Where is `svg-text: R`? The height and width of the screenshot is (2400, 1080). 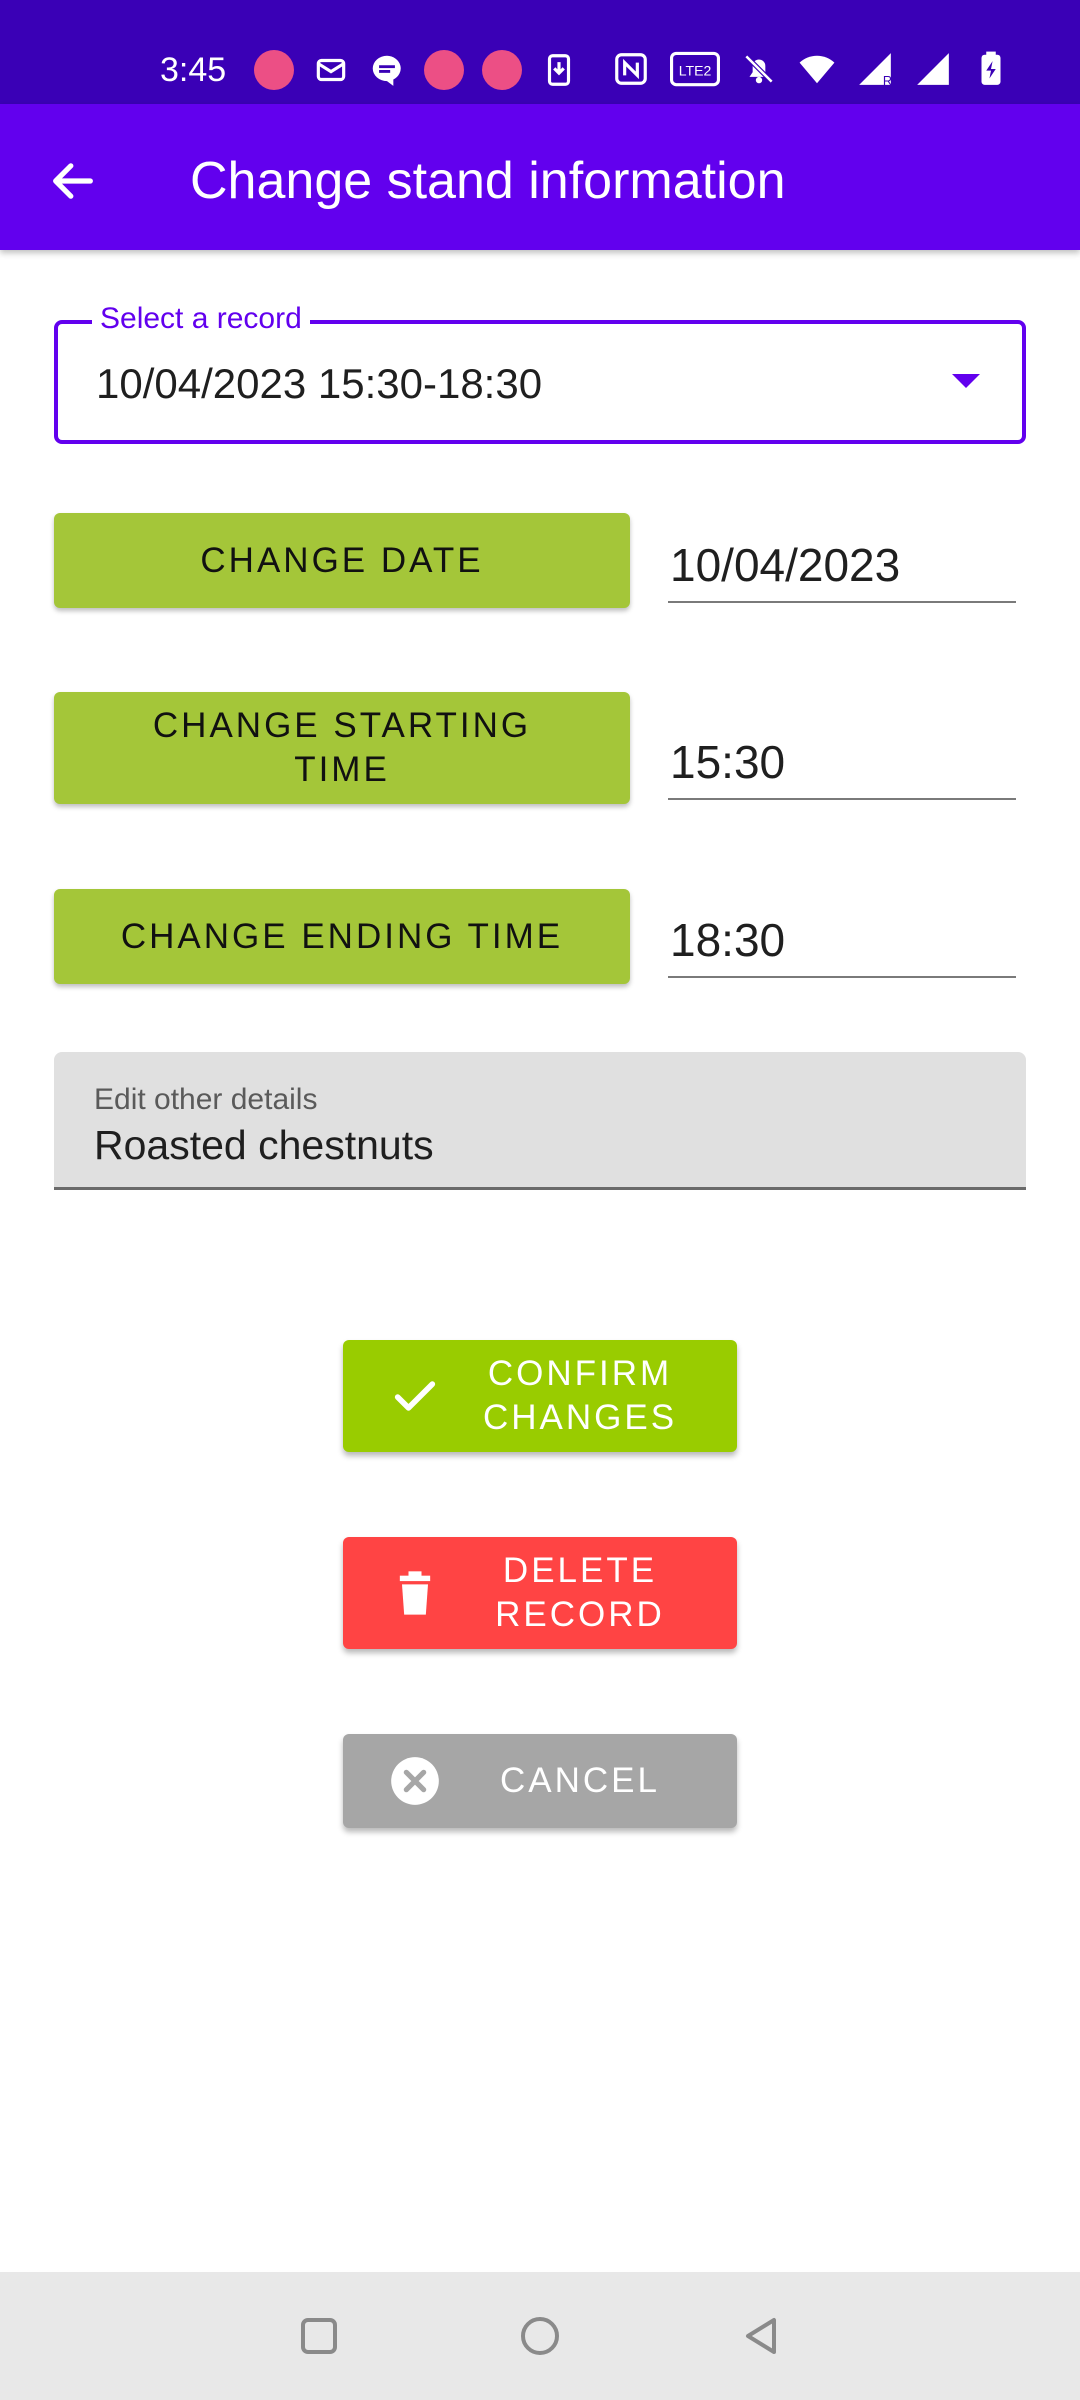
svg-text: R is located at coordinates (887, 81).